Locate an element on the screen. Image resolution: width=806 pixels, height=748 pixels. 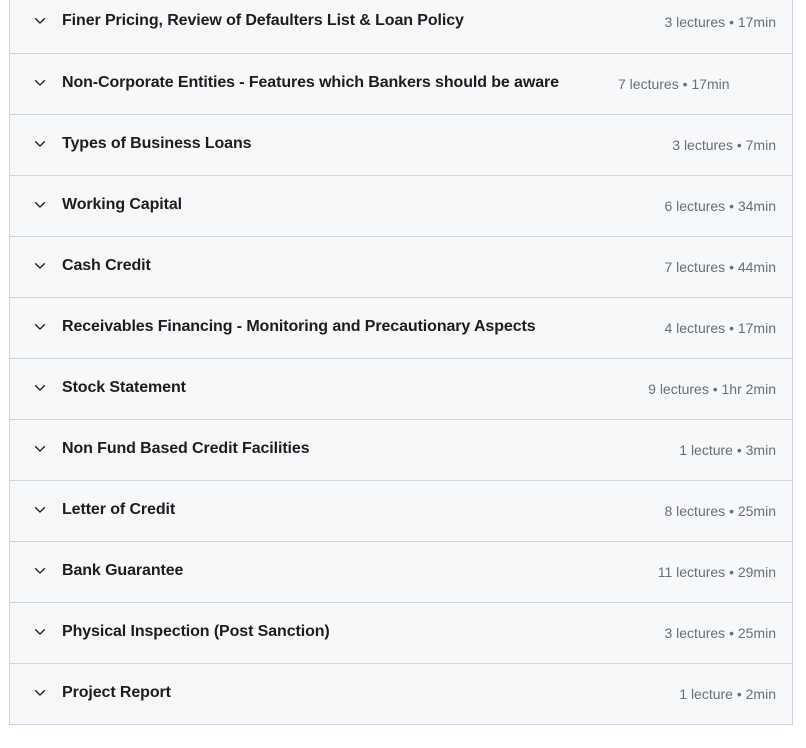
section-meta: 1 lecture • 3min is located at coordinates (727, 450).